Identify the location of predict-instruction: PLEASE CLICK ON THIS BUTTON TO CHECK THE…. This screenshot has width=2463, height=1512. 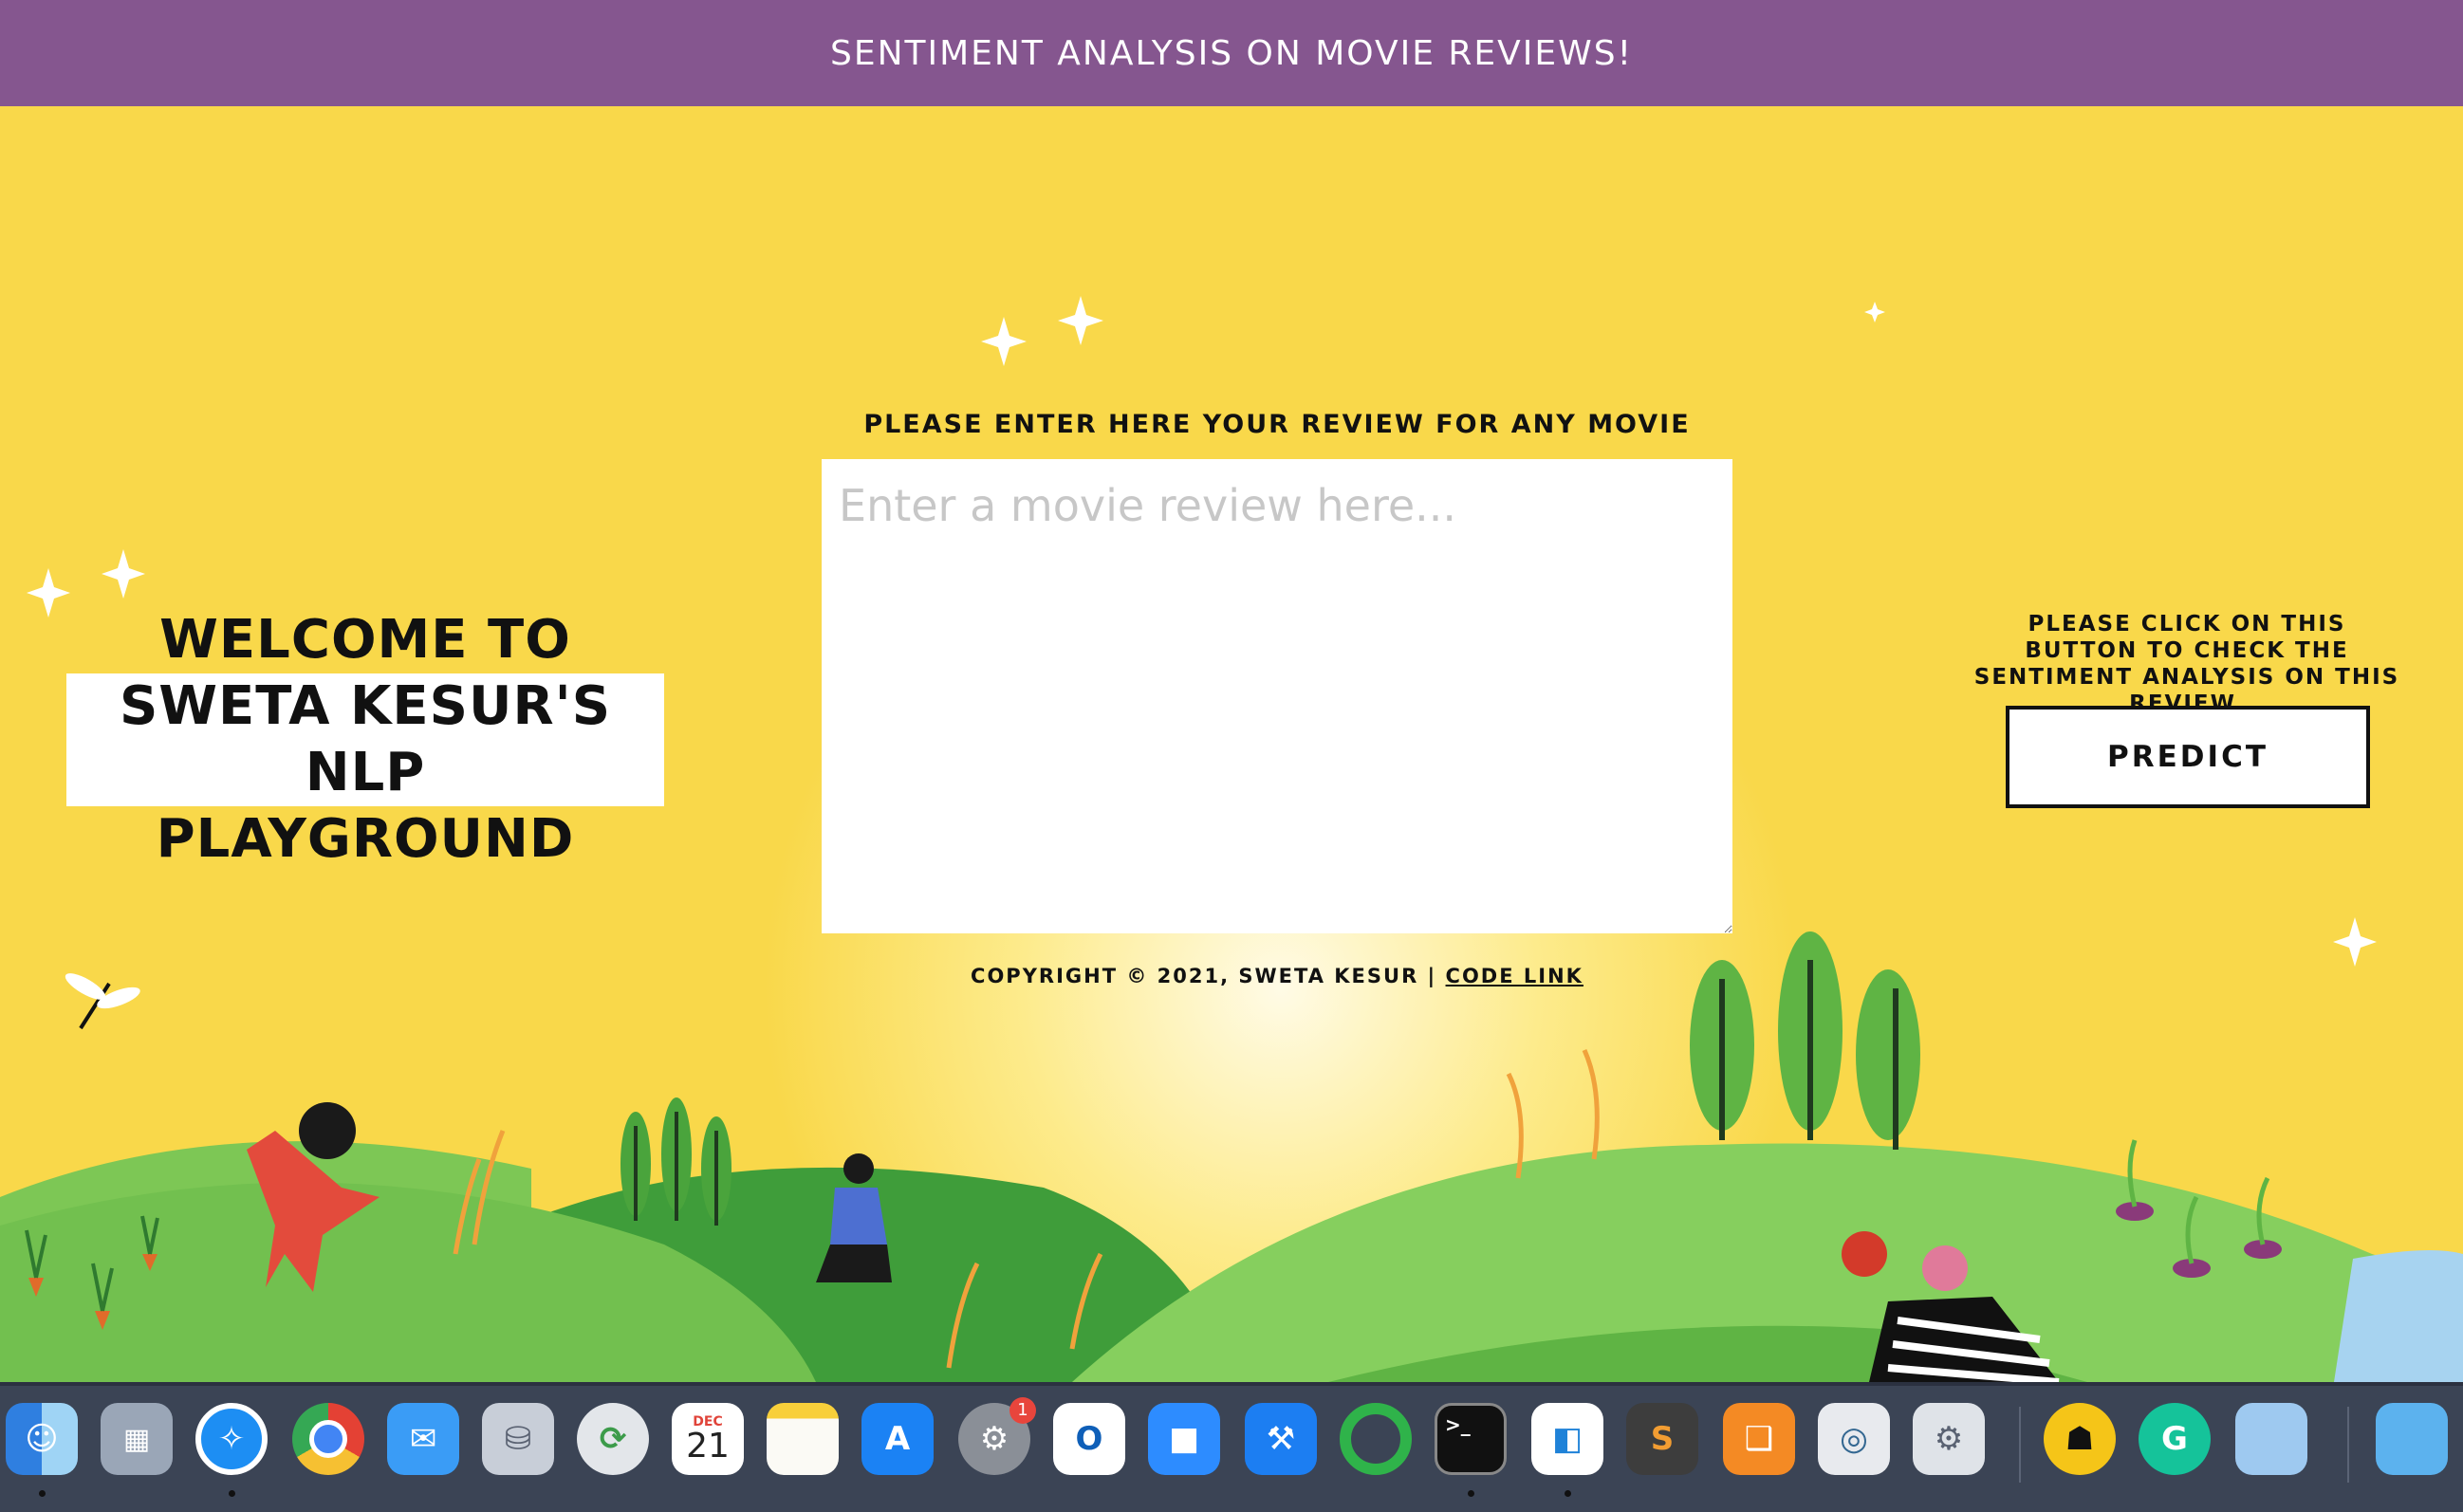
(2186, 664).